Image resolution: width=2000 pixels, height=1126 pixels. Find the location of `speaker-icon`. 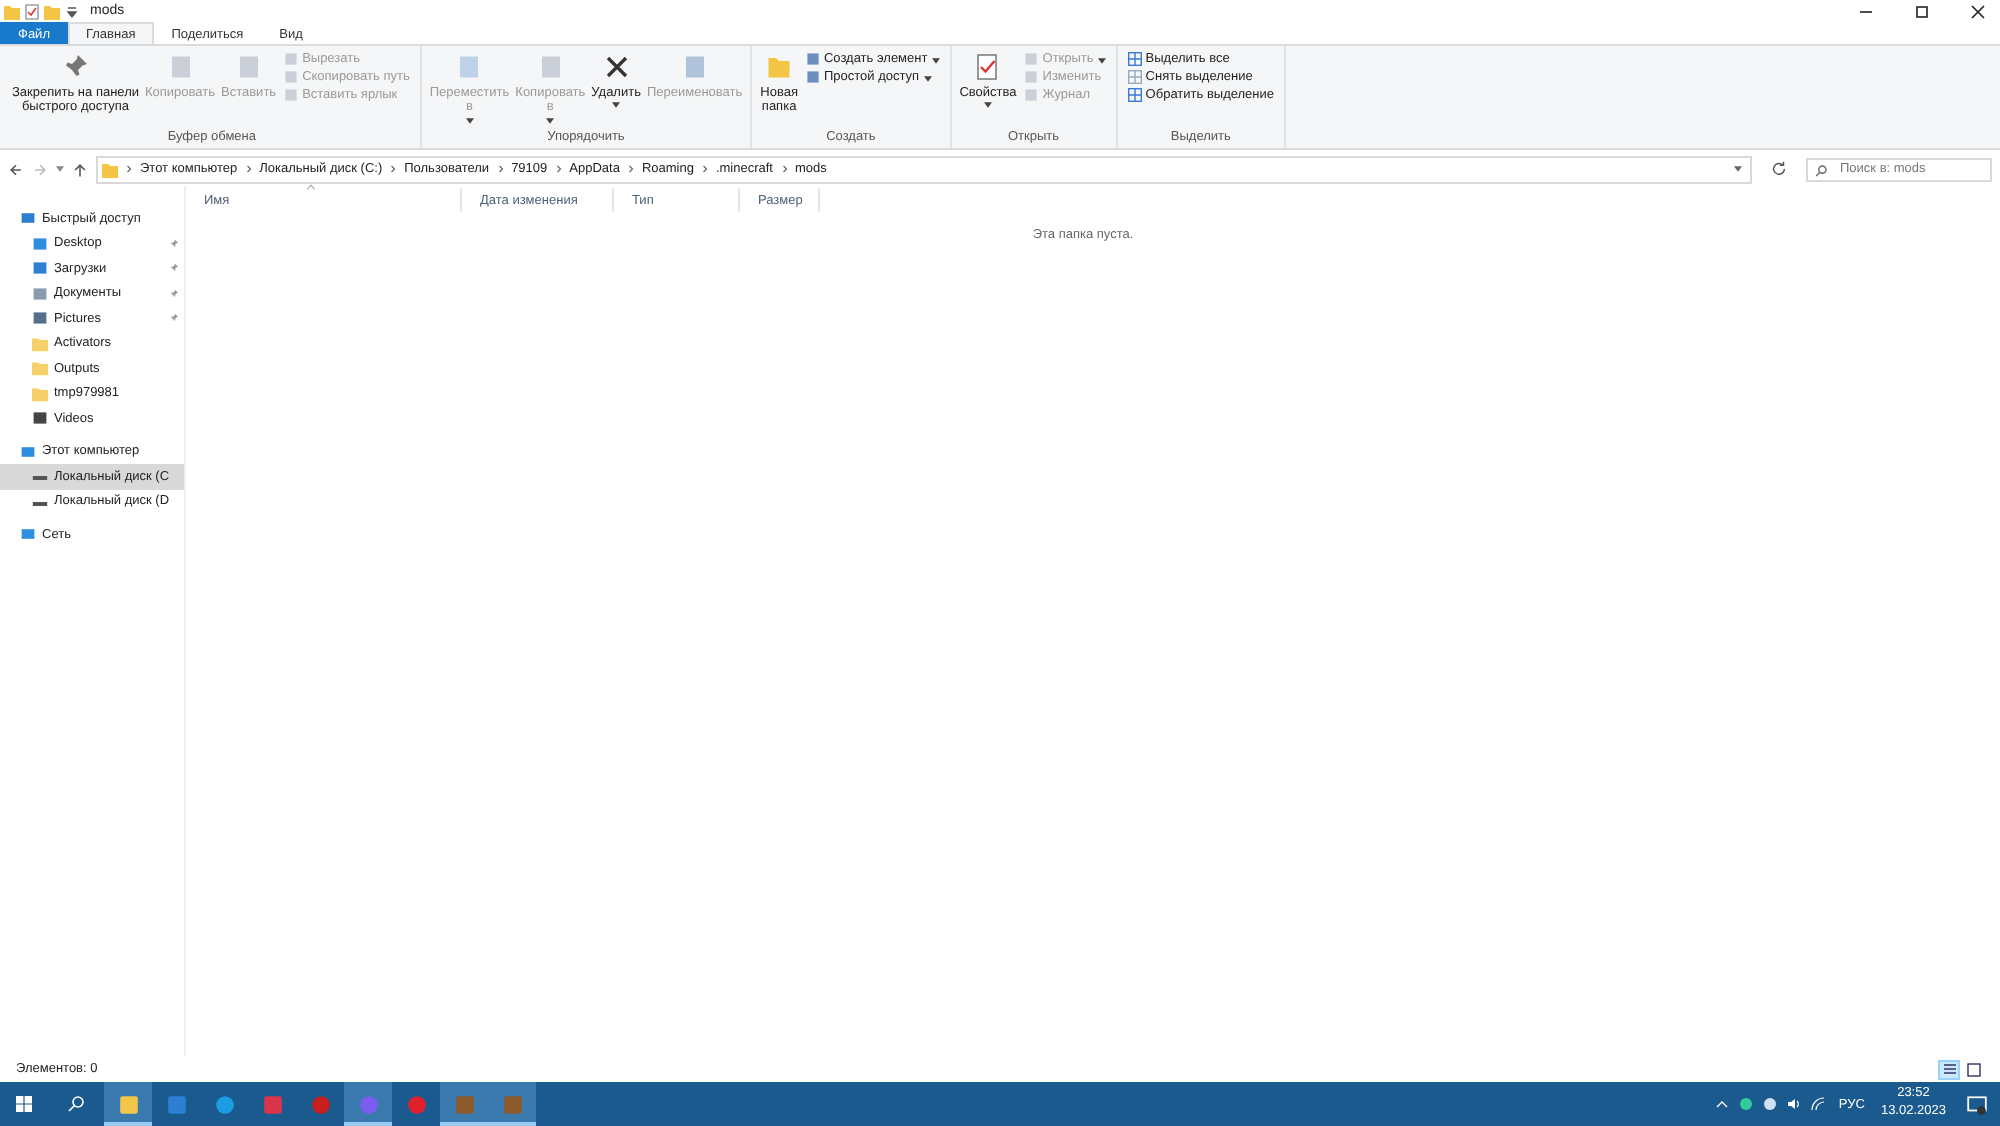

speaker-icon is located at coordinates (1794, 1104).